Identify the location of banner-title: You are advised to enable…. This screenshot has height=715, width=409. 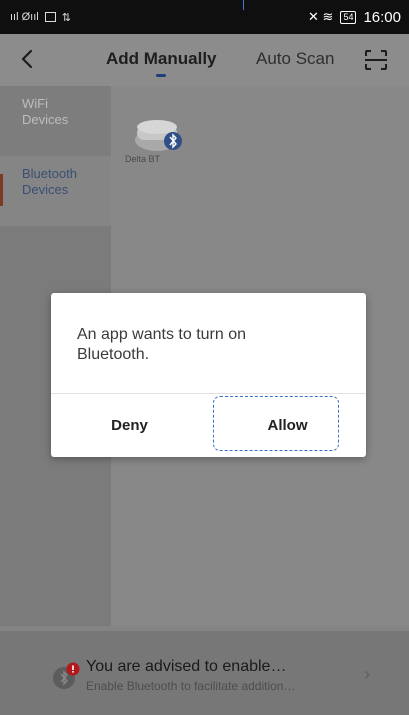
(186, 666).